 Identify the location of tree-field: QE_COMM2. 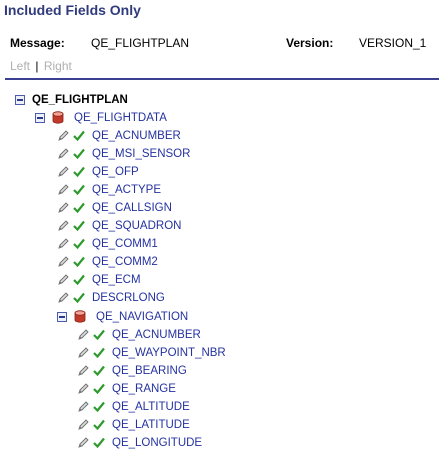
(107, 261).